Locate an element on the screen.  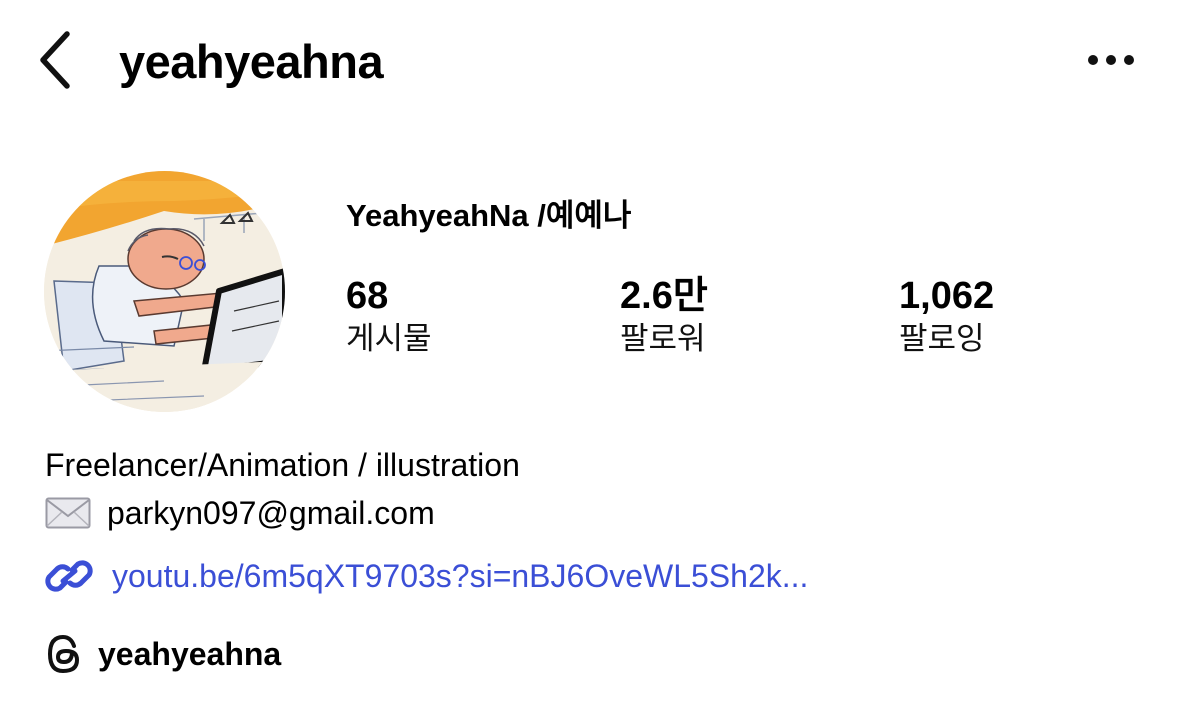
back-button is located at coordinates (55, 62).